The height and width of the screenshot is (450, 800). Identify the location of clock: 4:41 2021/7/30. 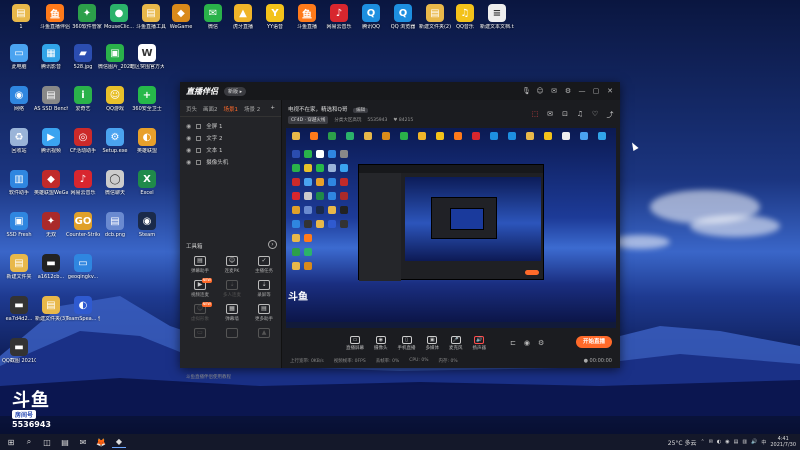
(783, 442).